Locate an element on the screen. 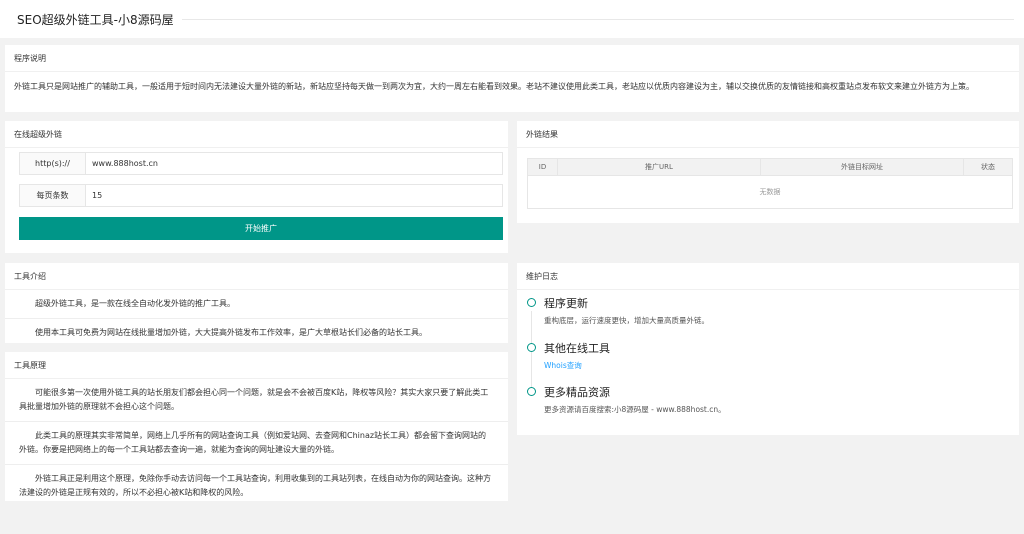 The image size is (1024, 534). results-table: ID 推广URL 外链目标网址 状态 无数据 is located at coordinates (770, 183).